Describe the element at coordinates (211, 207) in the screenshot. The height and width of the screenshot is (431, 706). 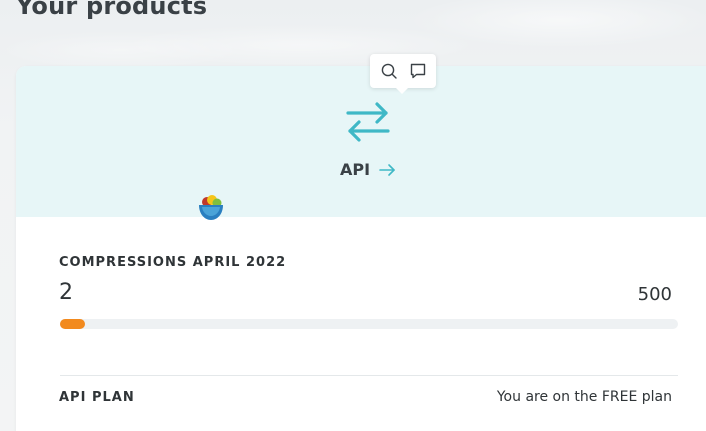
I see `bowl-logo-icon` at that location.